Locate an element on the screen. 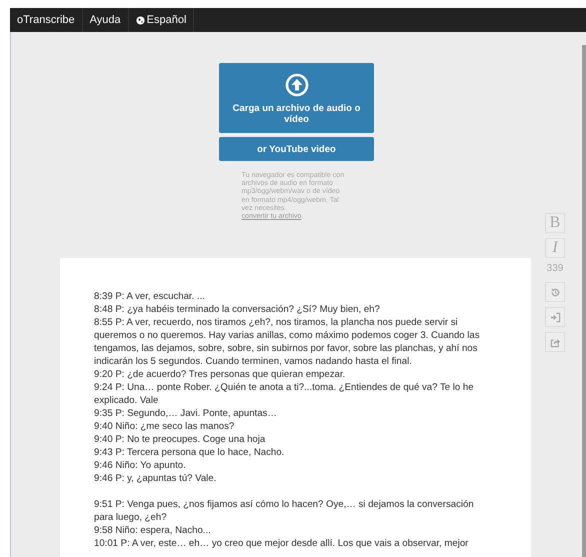 The image size is (586, 557). transcript-line: 10:01 P: A ver, este… eh… yo creo que mejor desde allí. Los que vais a observar, mejor is located at coordinates (282, 543).